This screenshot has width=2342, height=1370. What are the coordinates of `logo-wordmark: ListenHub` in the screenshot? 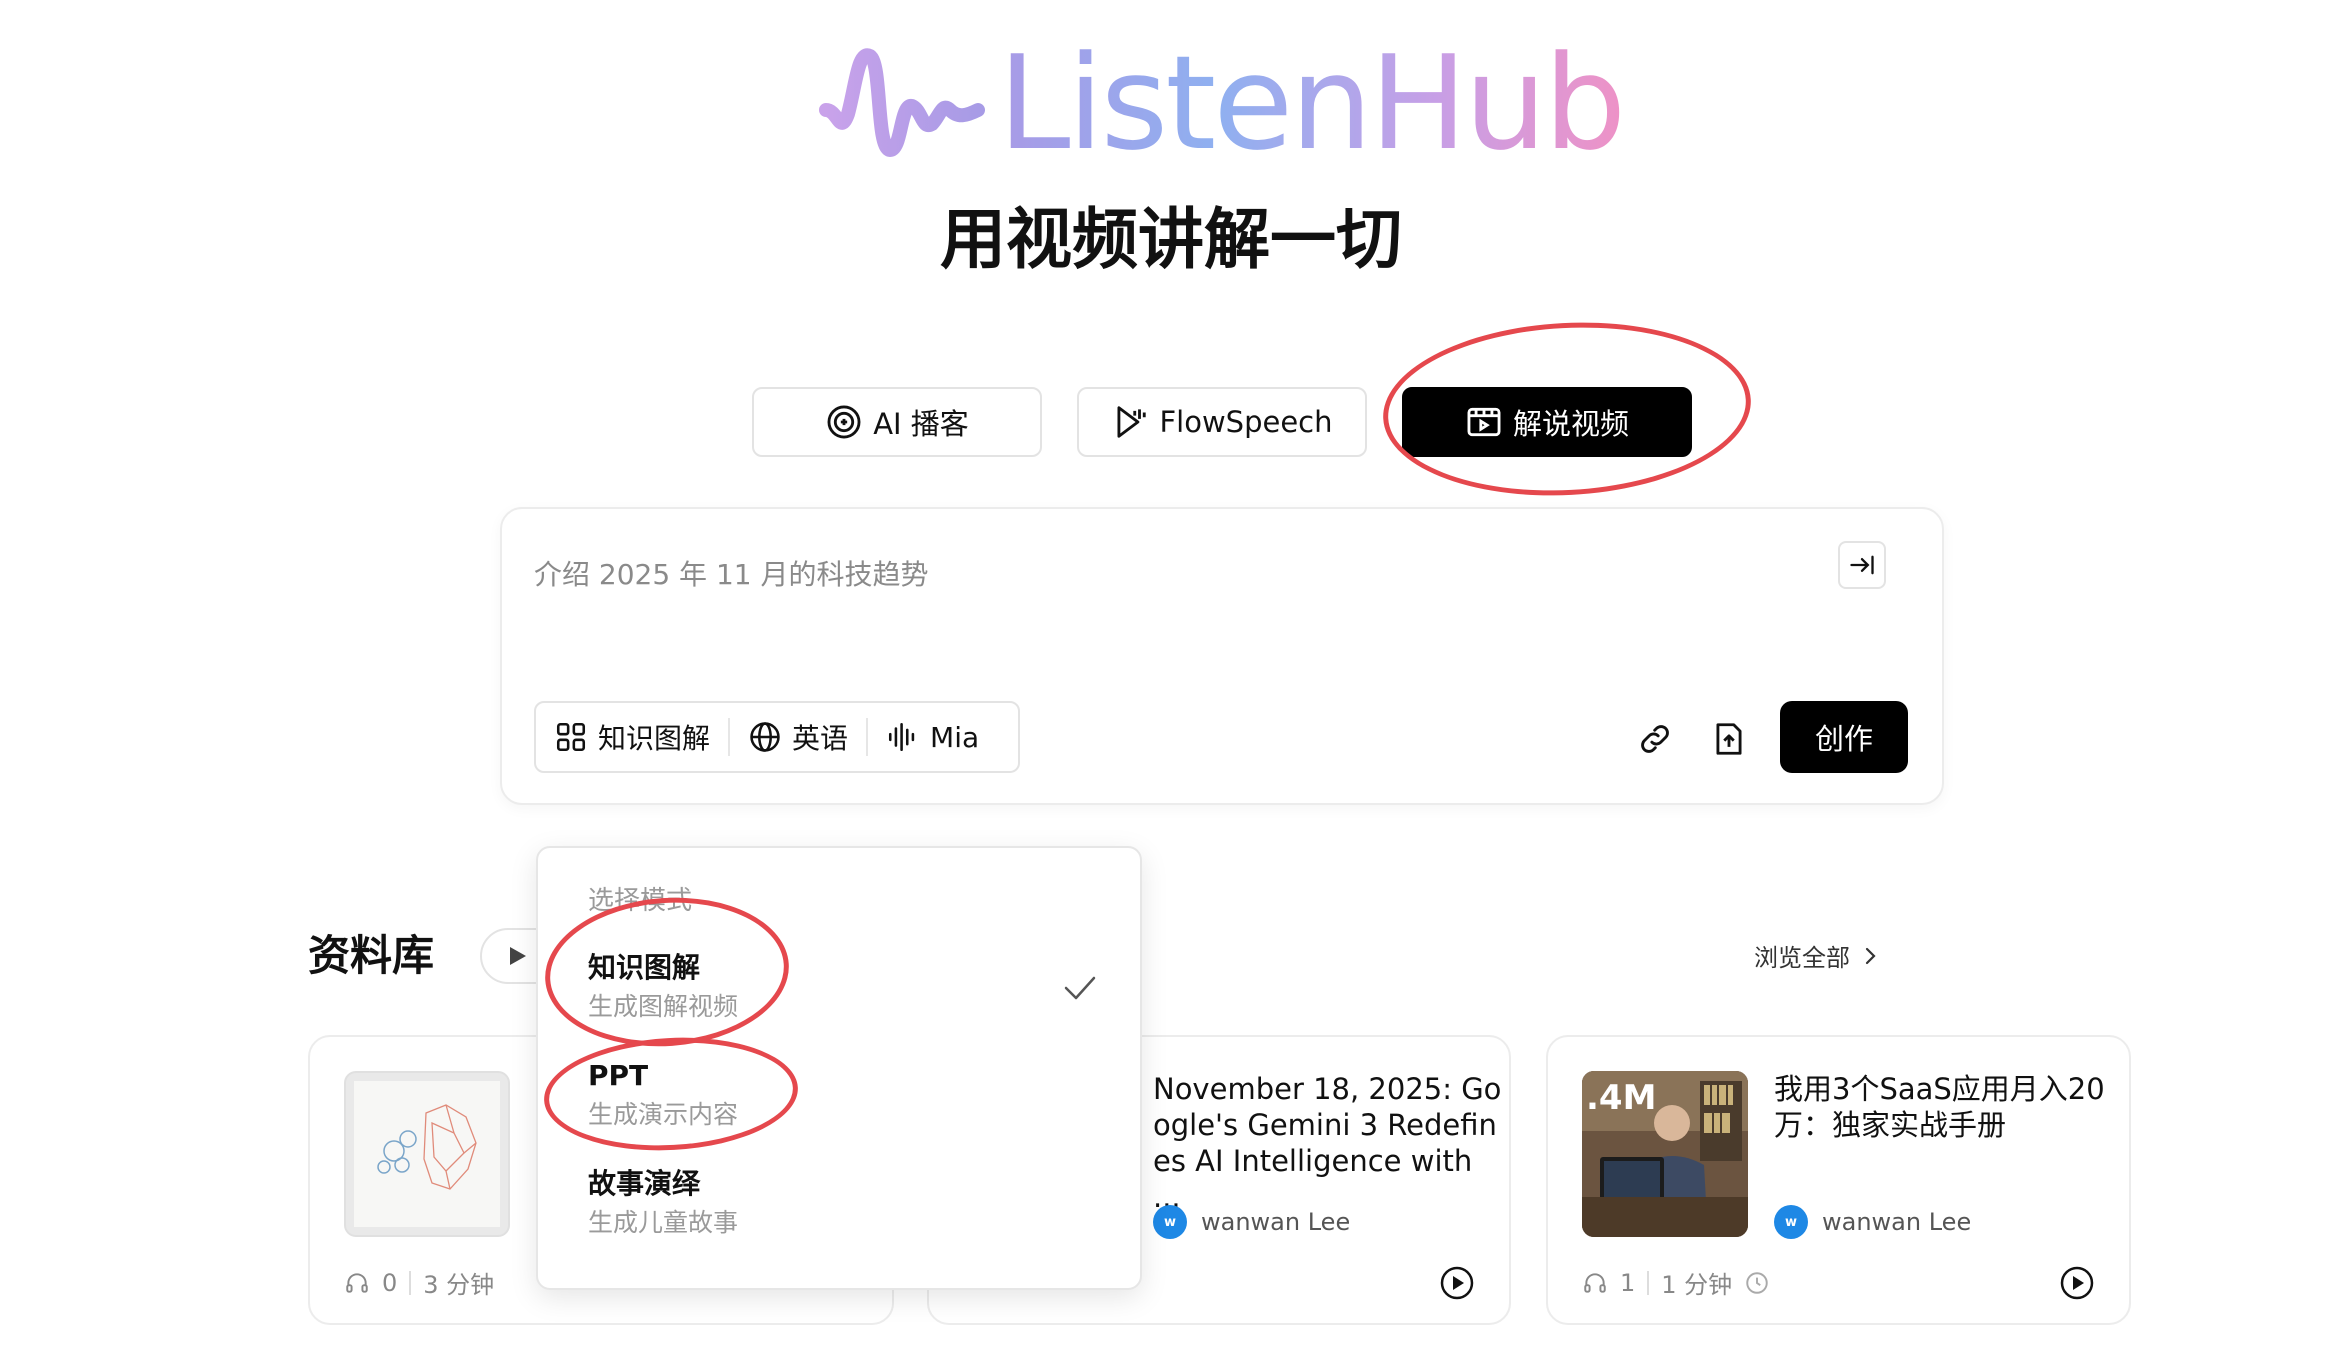 It's located at (1312, 103).